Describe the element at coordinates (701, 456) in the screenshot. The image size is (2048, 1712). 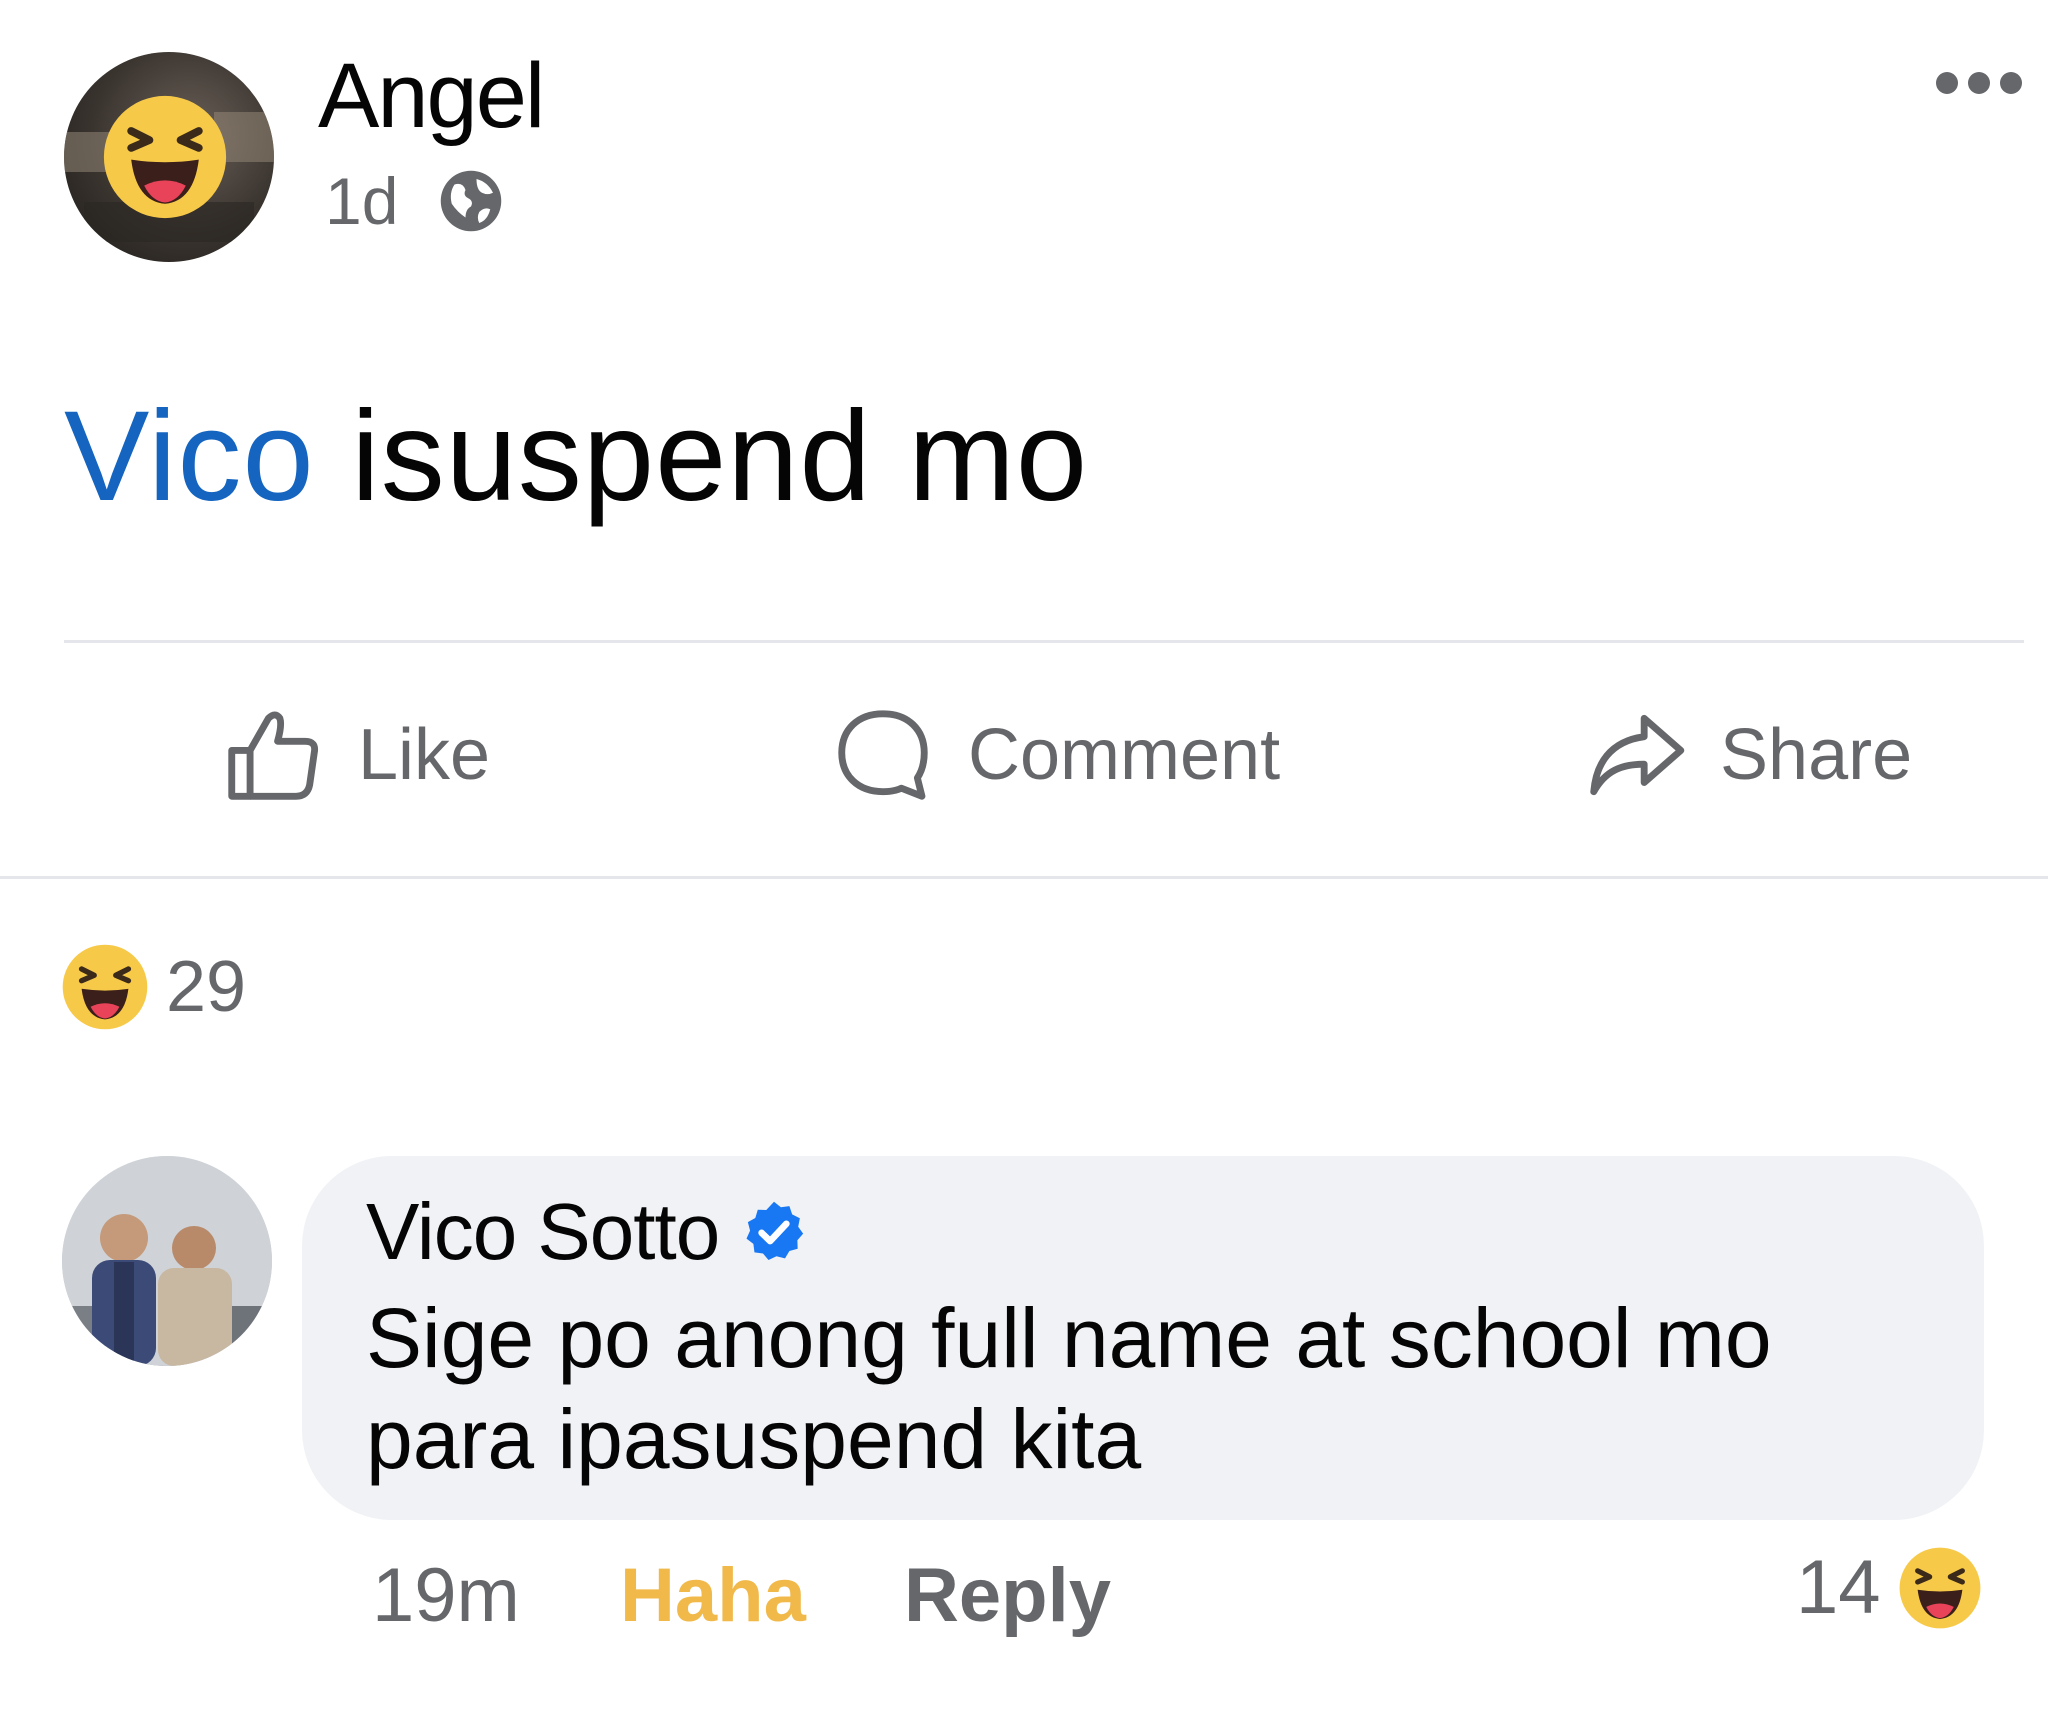
I see `post-body-text: isuspend mo` at that location.